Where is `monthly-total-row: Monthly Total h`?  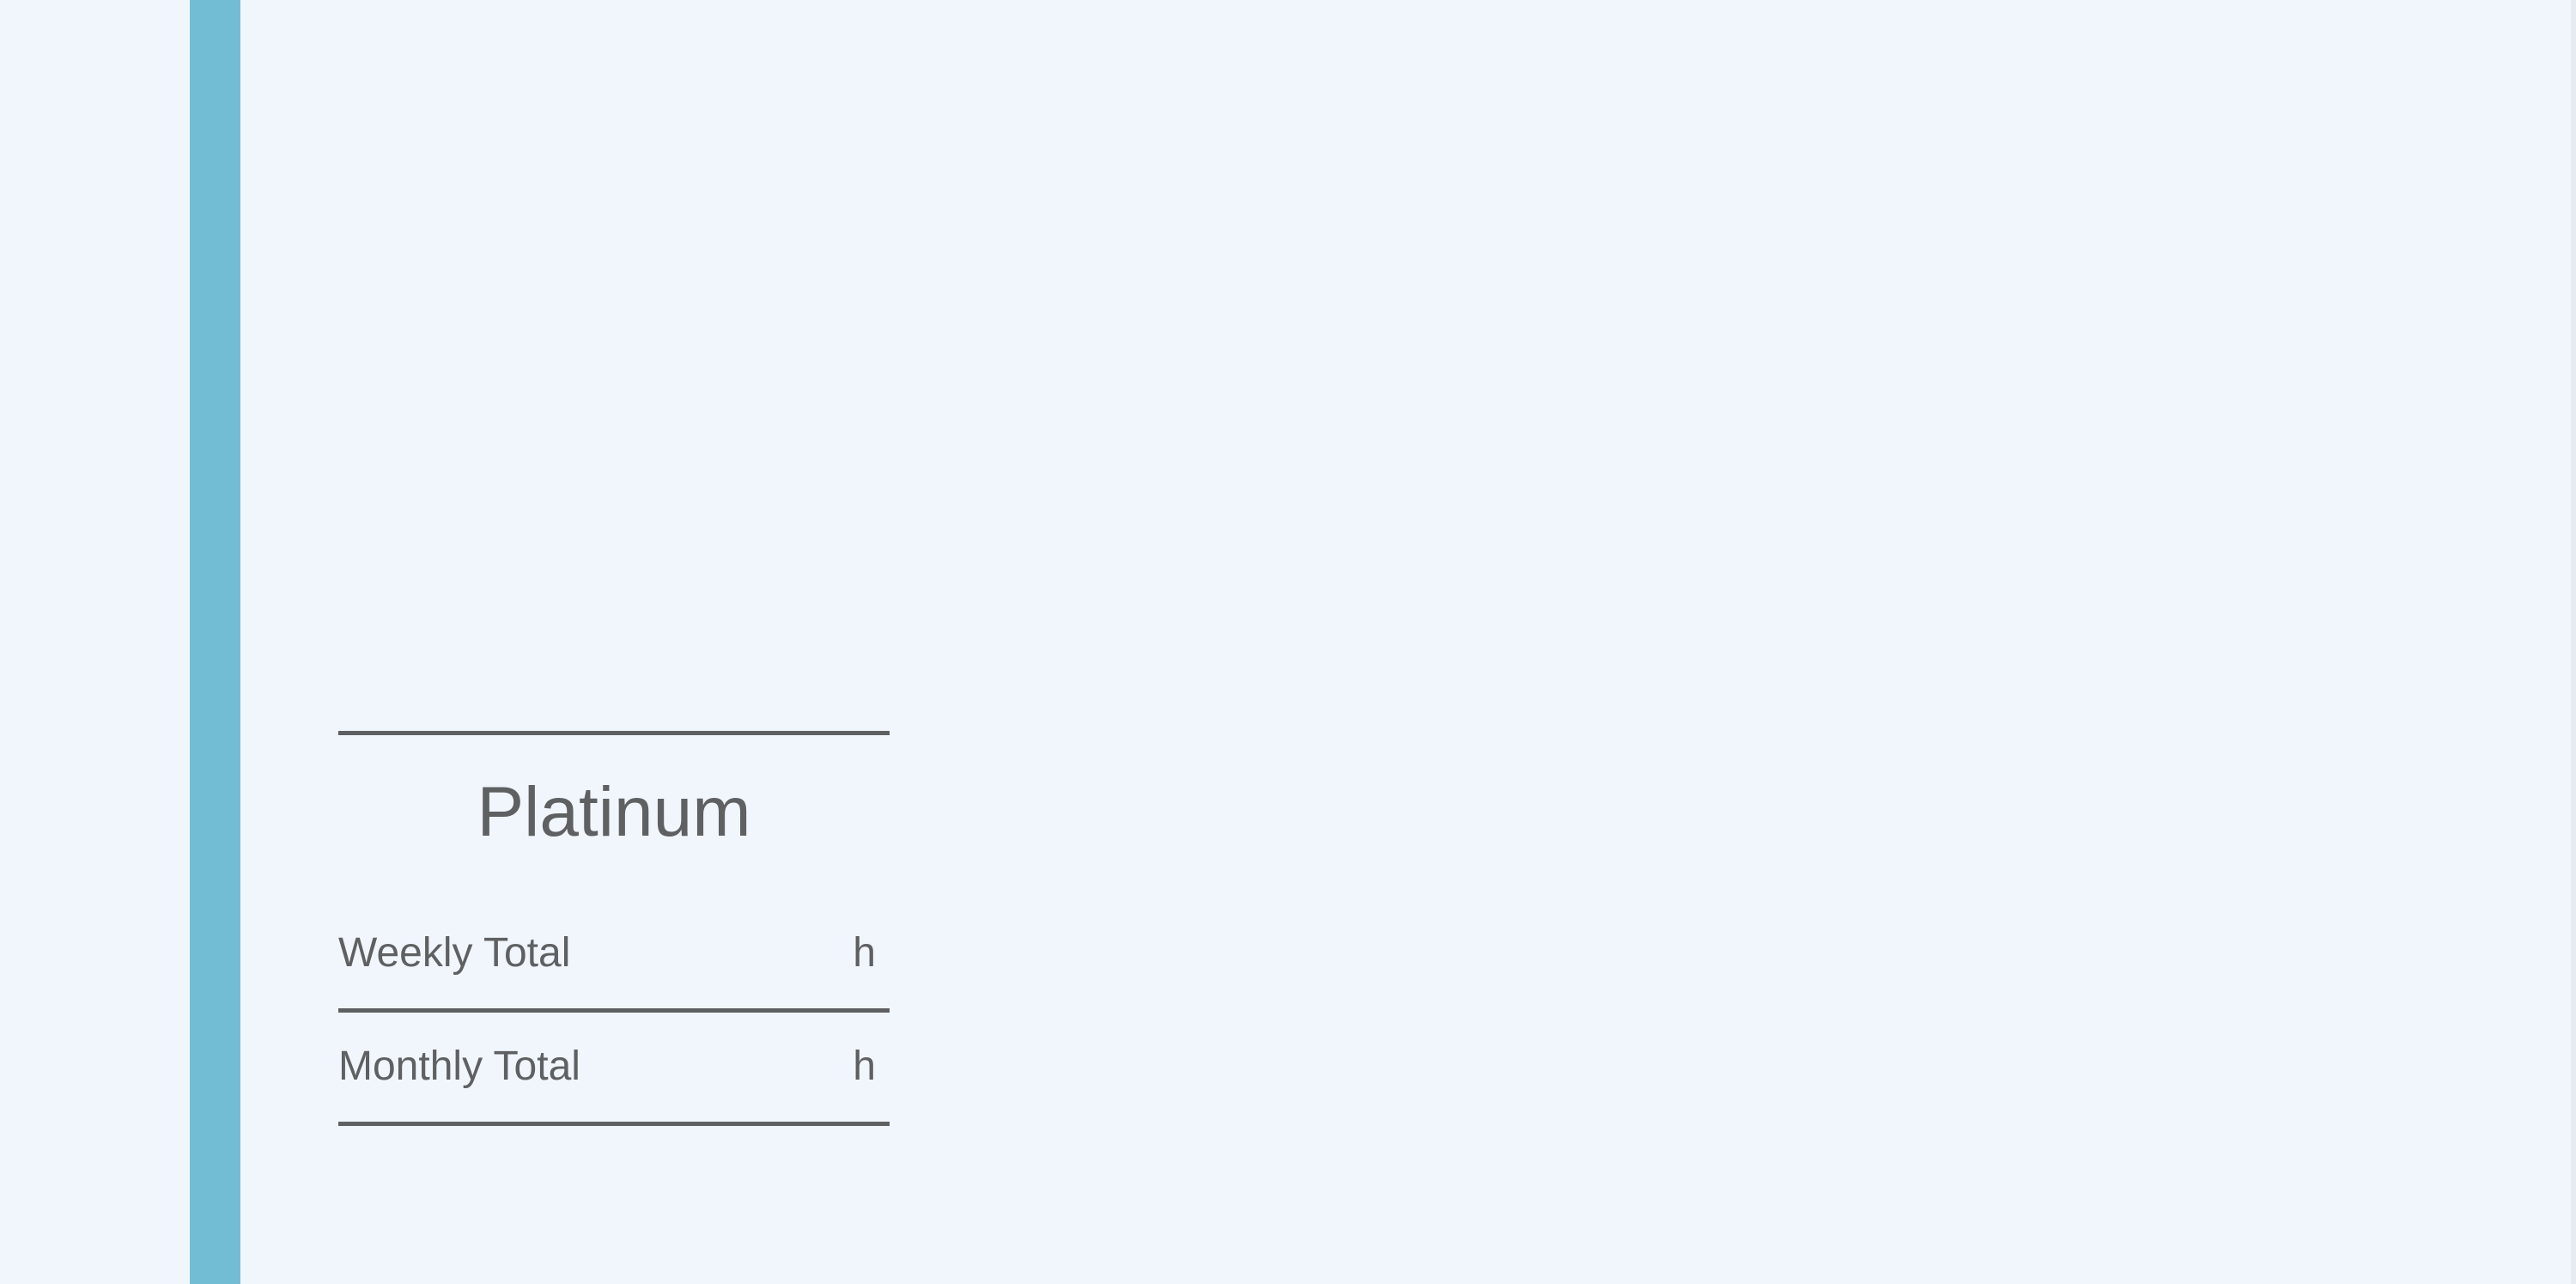
monthly-total-row: Monthly Total h is located at coordinates (614, 1069).